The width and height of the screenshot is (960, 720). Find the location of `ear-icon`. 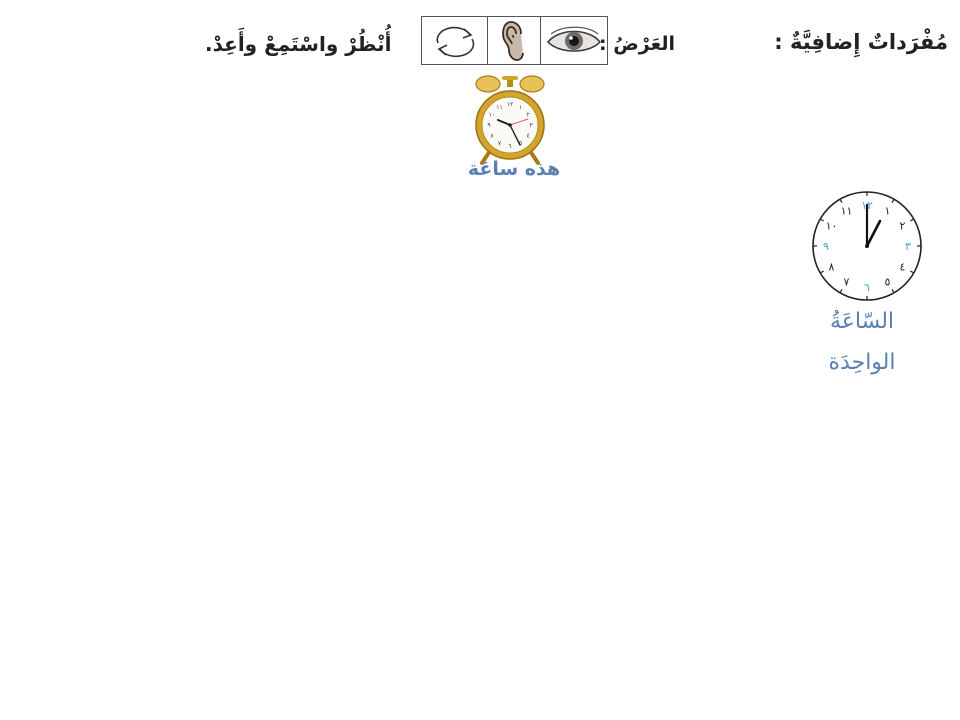

ear-icon is located at coordinates (514, 40).